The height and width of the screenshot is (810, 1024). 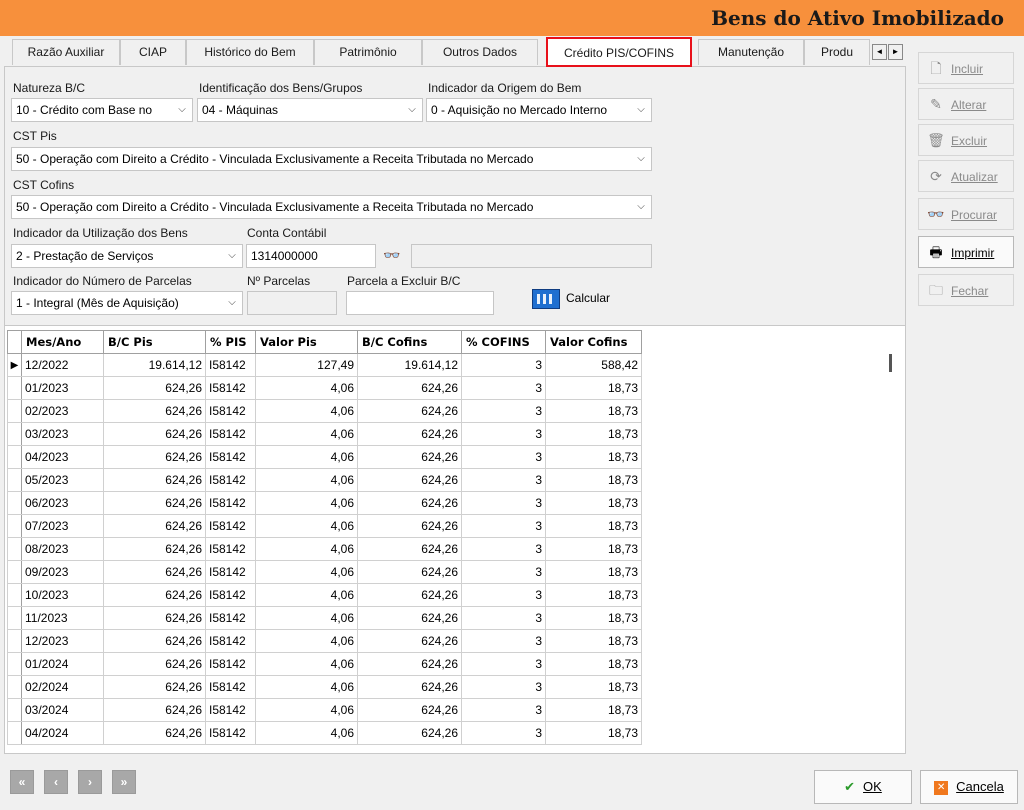 What do you see at coordinates (62, 388) in the screenshot?
I see `cell-mes-ano: 01/2023` at bounding box center [62, 388].